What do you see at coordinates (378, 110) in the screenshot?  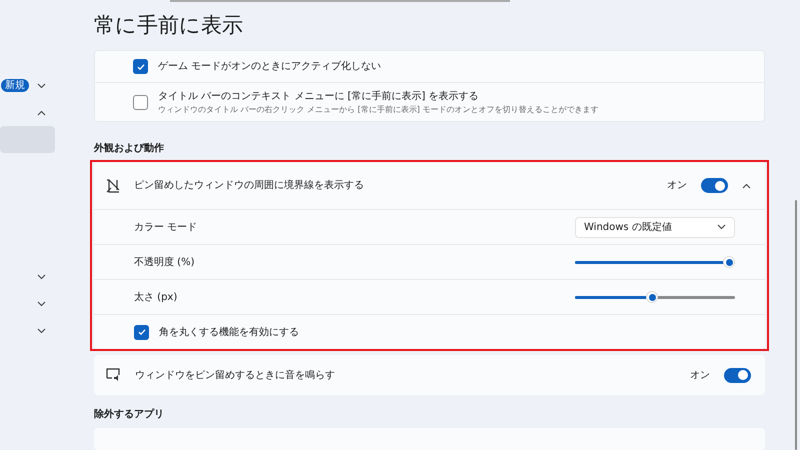 I see `option-description: ウィンドウのタイトル バーの右クリック メニューから [常に手前に表示] モードのオンとオフを切り替えることができます` at bounding box center [378, 110].